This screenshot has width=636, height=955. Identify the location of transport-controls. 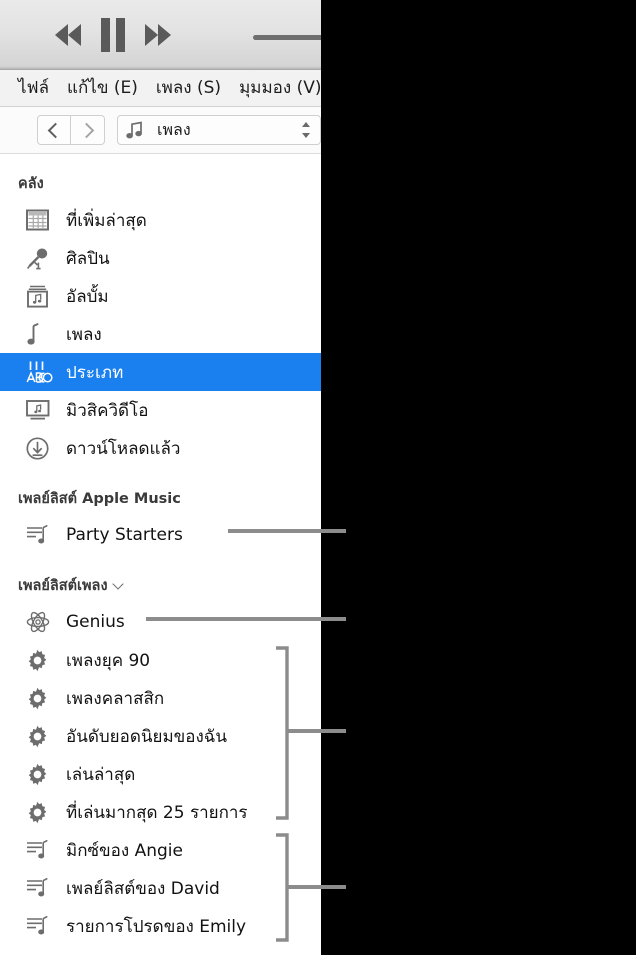
(113, 35).